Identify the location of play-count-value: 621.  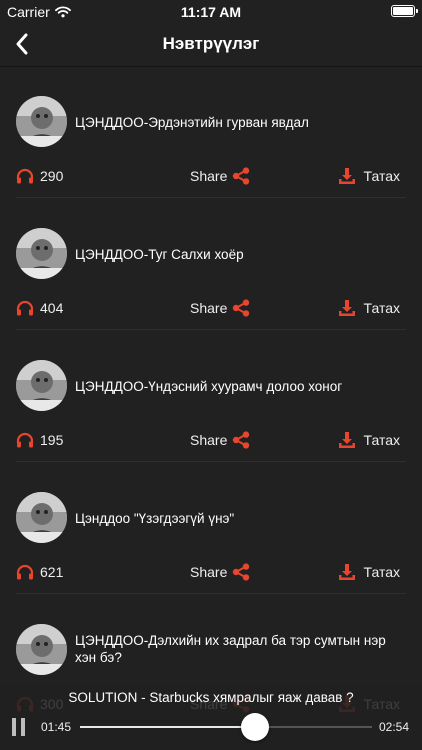
(52, 572).